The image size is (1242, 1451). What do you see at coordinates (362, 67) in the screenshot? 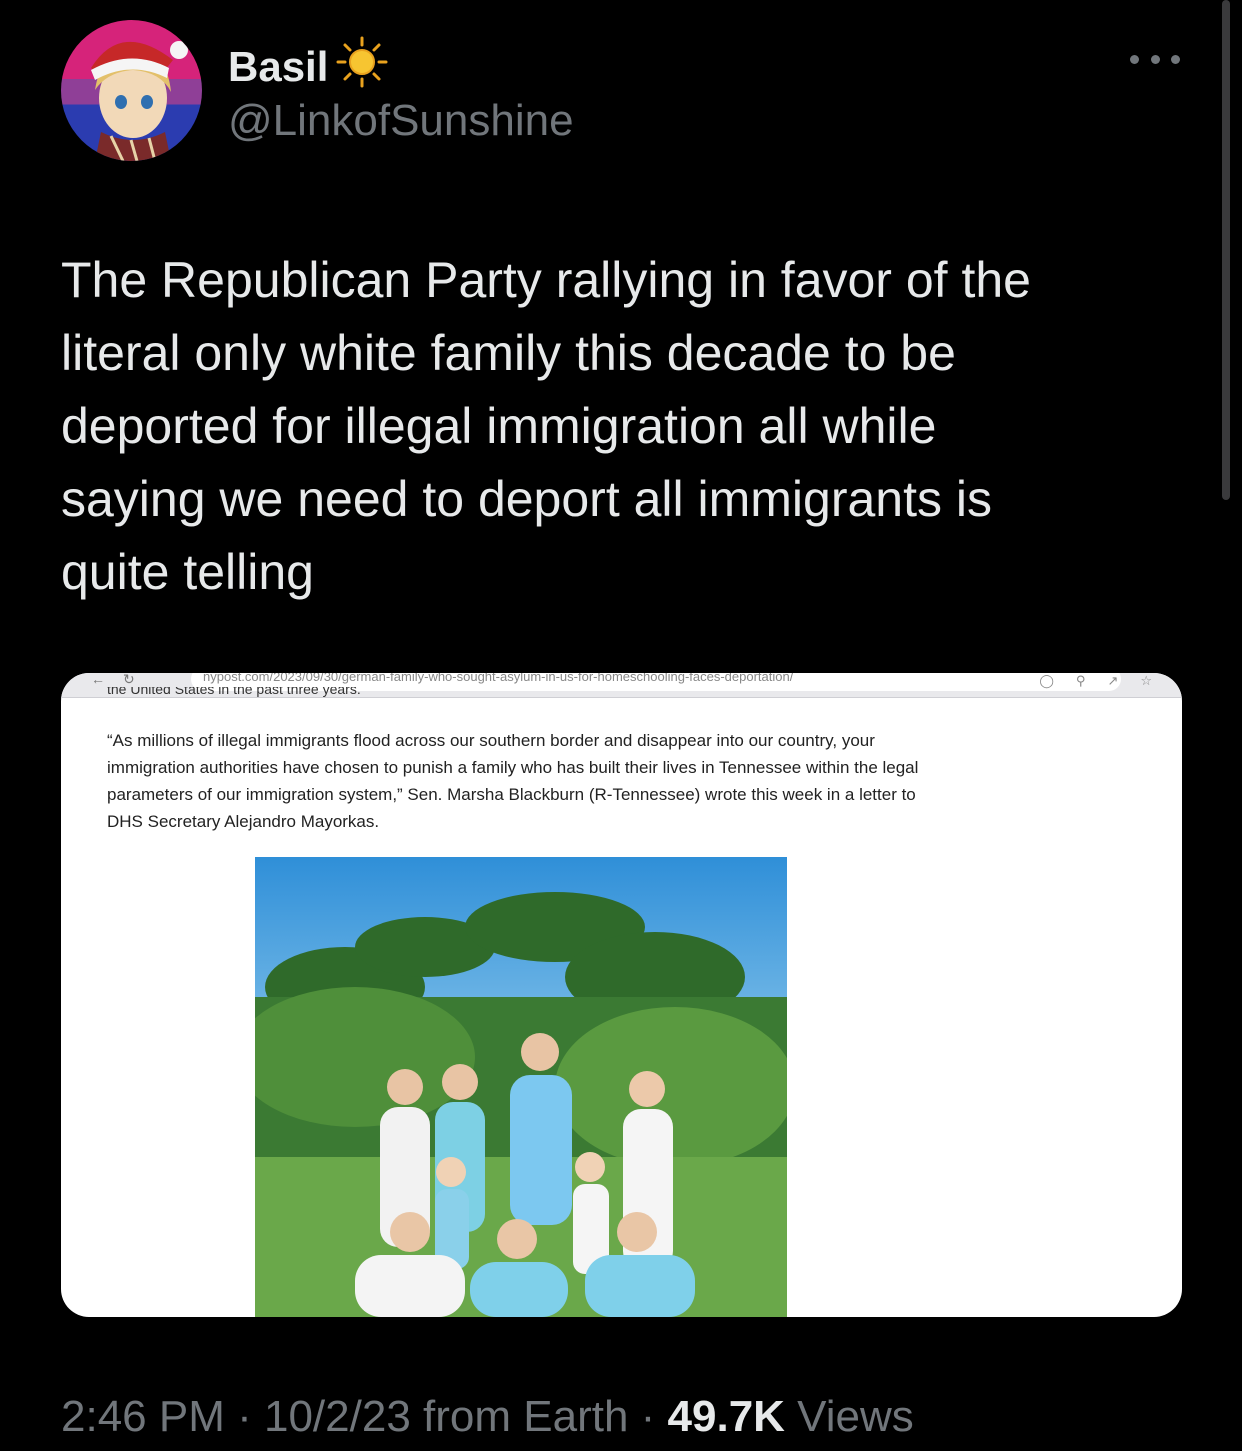
I see `sun-emoji-icon` at bounding box center [362, 67].